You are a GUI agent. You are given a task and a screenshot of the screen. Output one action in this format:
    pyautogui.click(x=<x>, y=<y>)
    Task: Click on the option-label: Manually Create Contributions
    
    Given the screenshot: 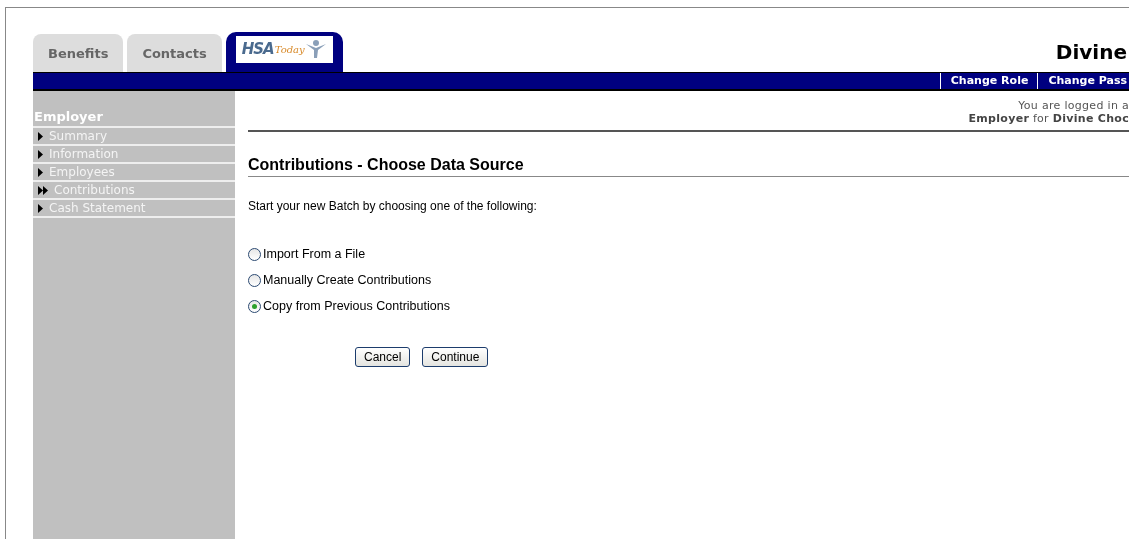 What is the action you would take?
    pyautogui.click(x=347, y=280)
    